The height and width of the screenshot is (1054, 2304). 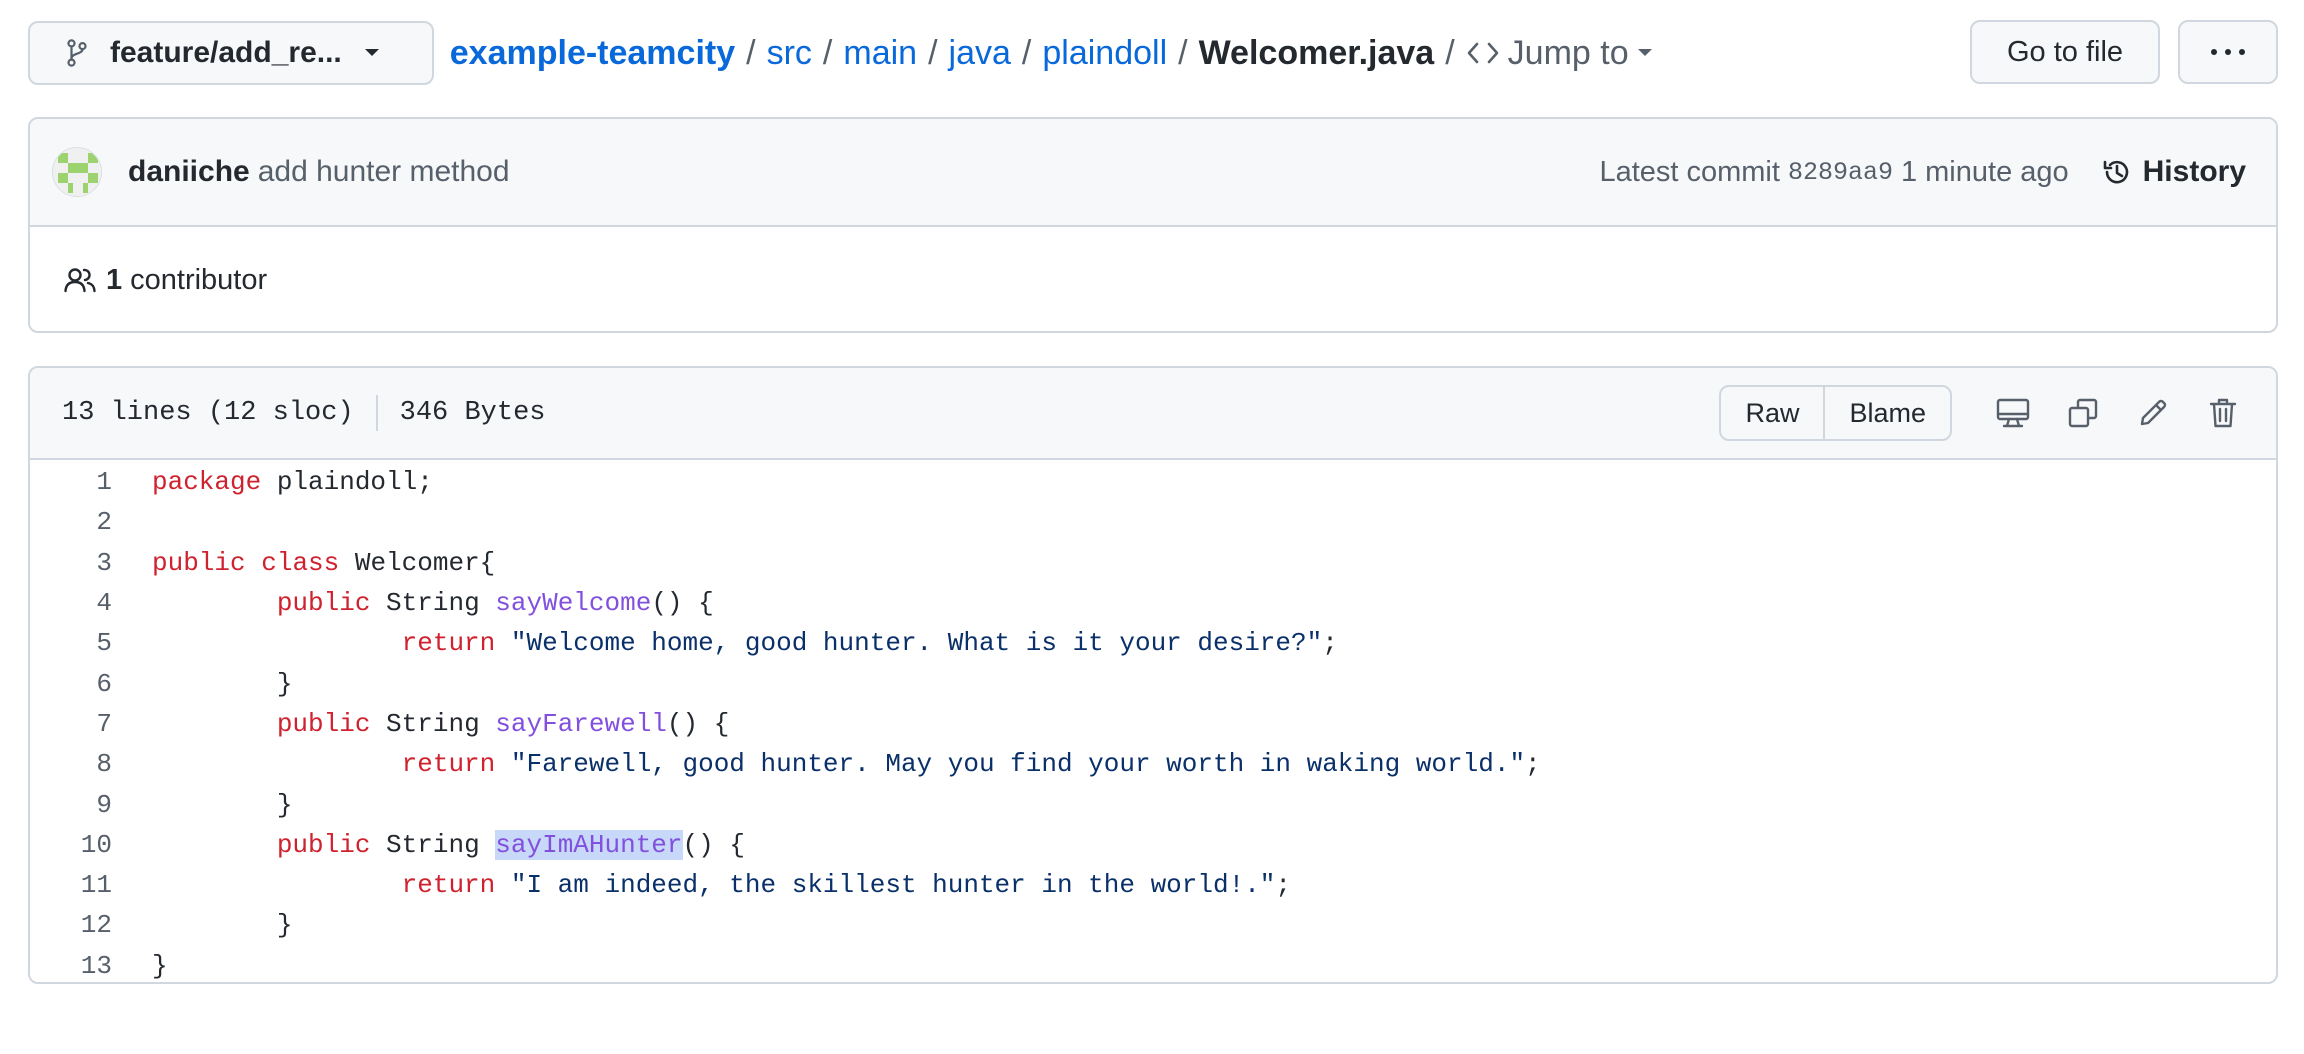 I want to click on desktop-open-button, so click(x=2013, y=413).